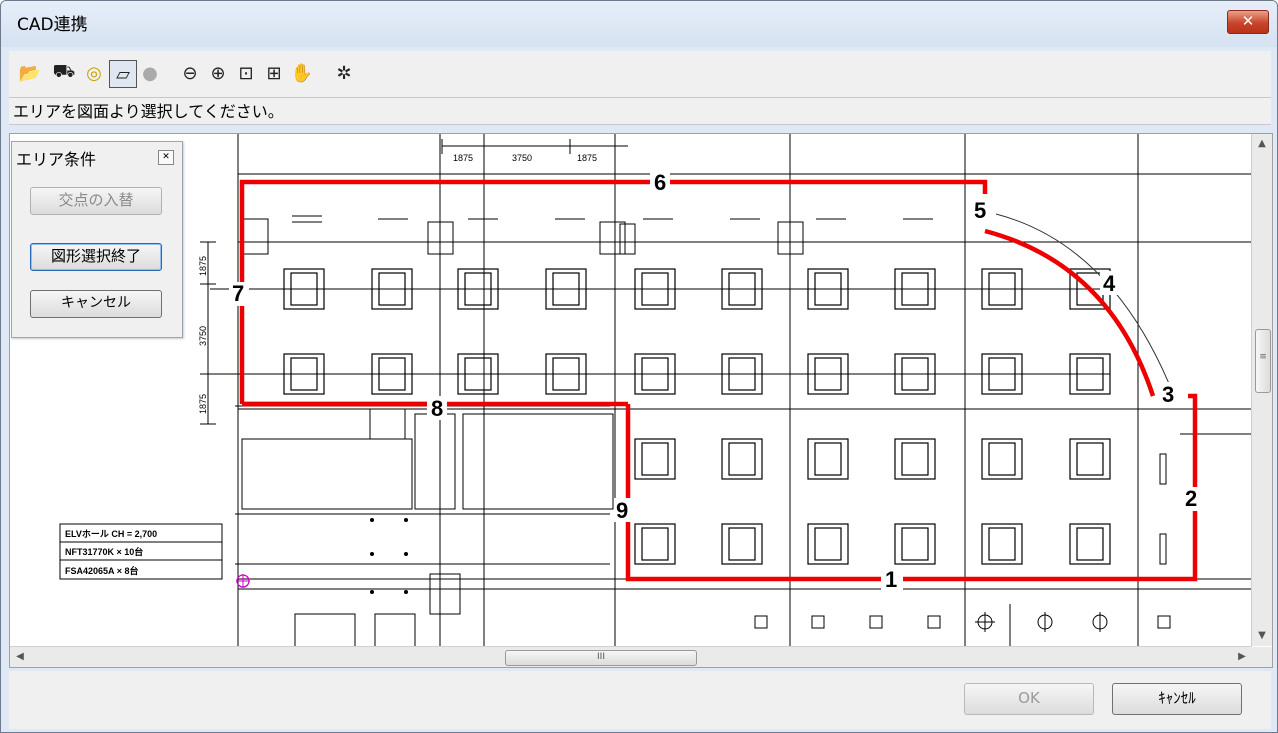  I want to click on vertical-scroll-thumb: ≡, so click(1263, 361).